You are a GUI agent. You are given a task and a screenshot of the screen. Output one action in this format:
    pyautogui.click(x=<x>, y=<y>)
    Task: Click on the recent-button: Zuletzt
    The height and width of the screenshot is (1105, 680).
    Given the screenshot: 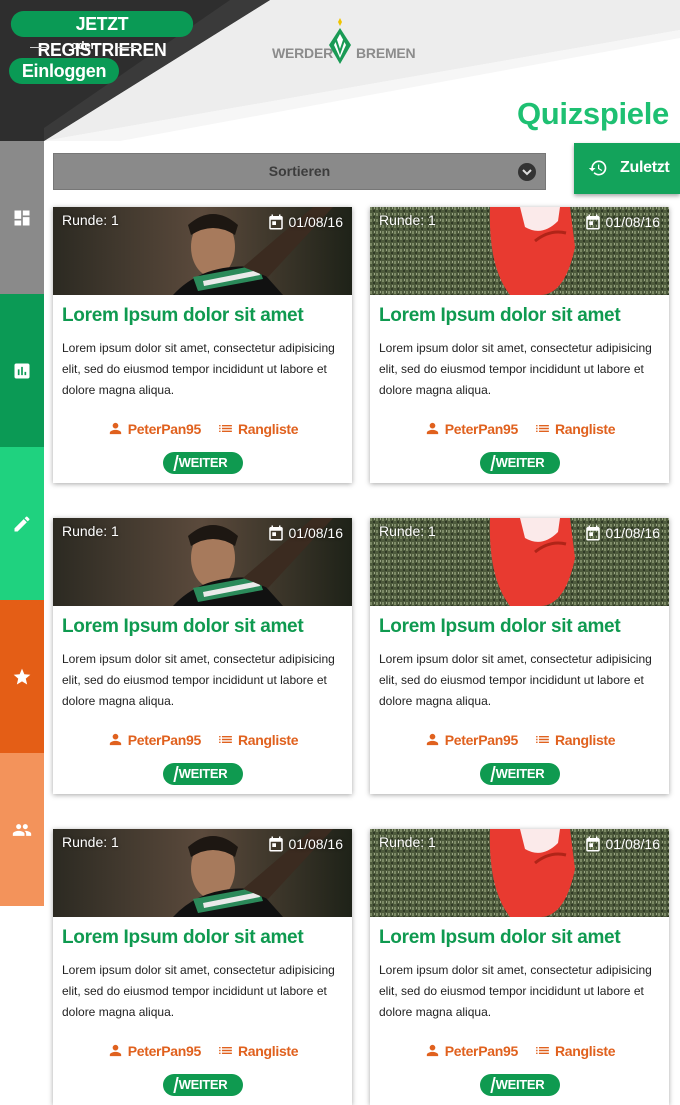 What is the action you would take?
    pyautogui.click(x=627, y=168)
    